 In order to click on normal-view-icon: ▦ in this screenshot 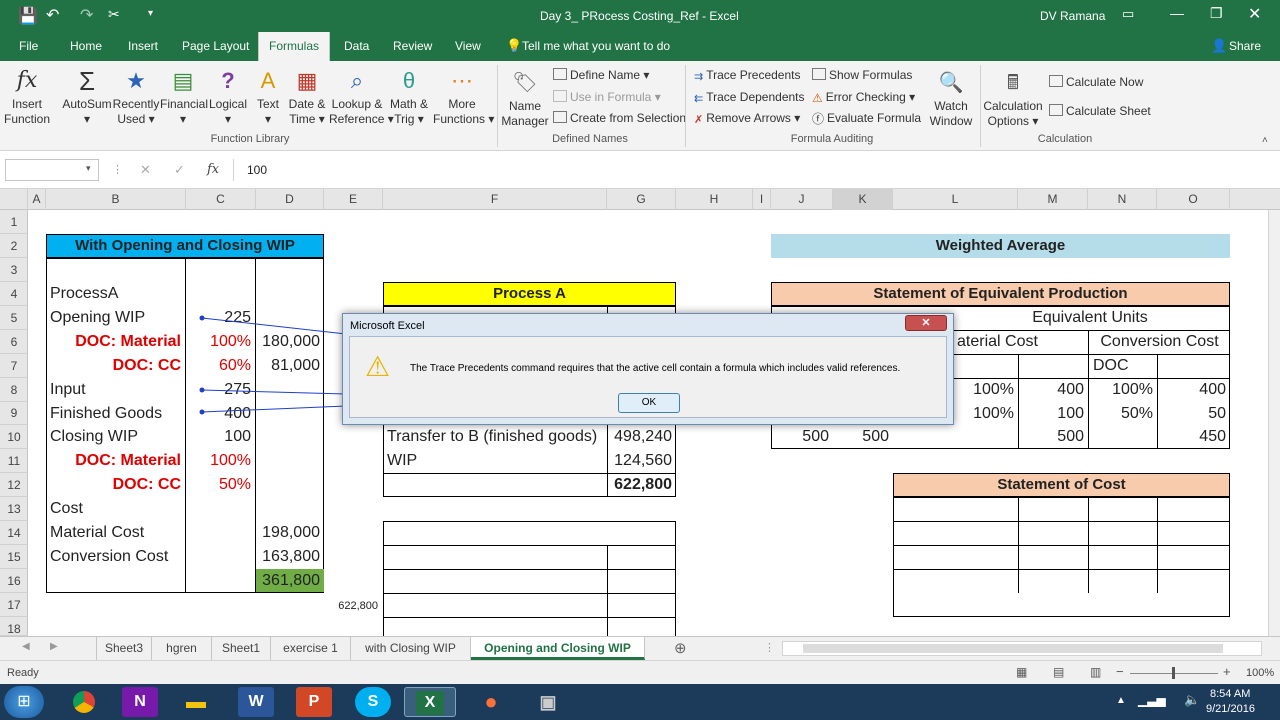, I will do `click(1021, 672)`.